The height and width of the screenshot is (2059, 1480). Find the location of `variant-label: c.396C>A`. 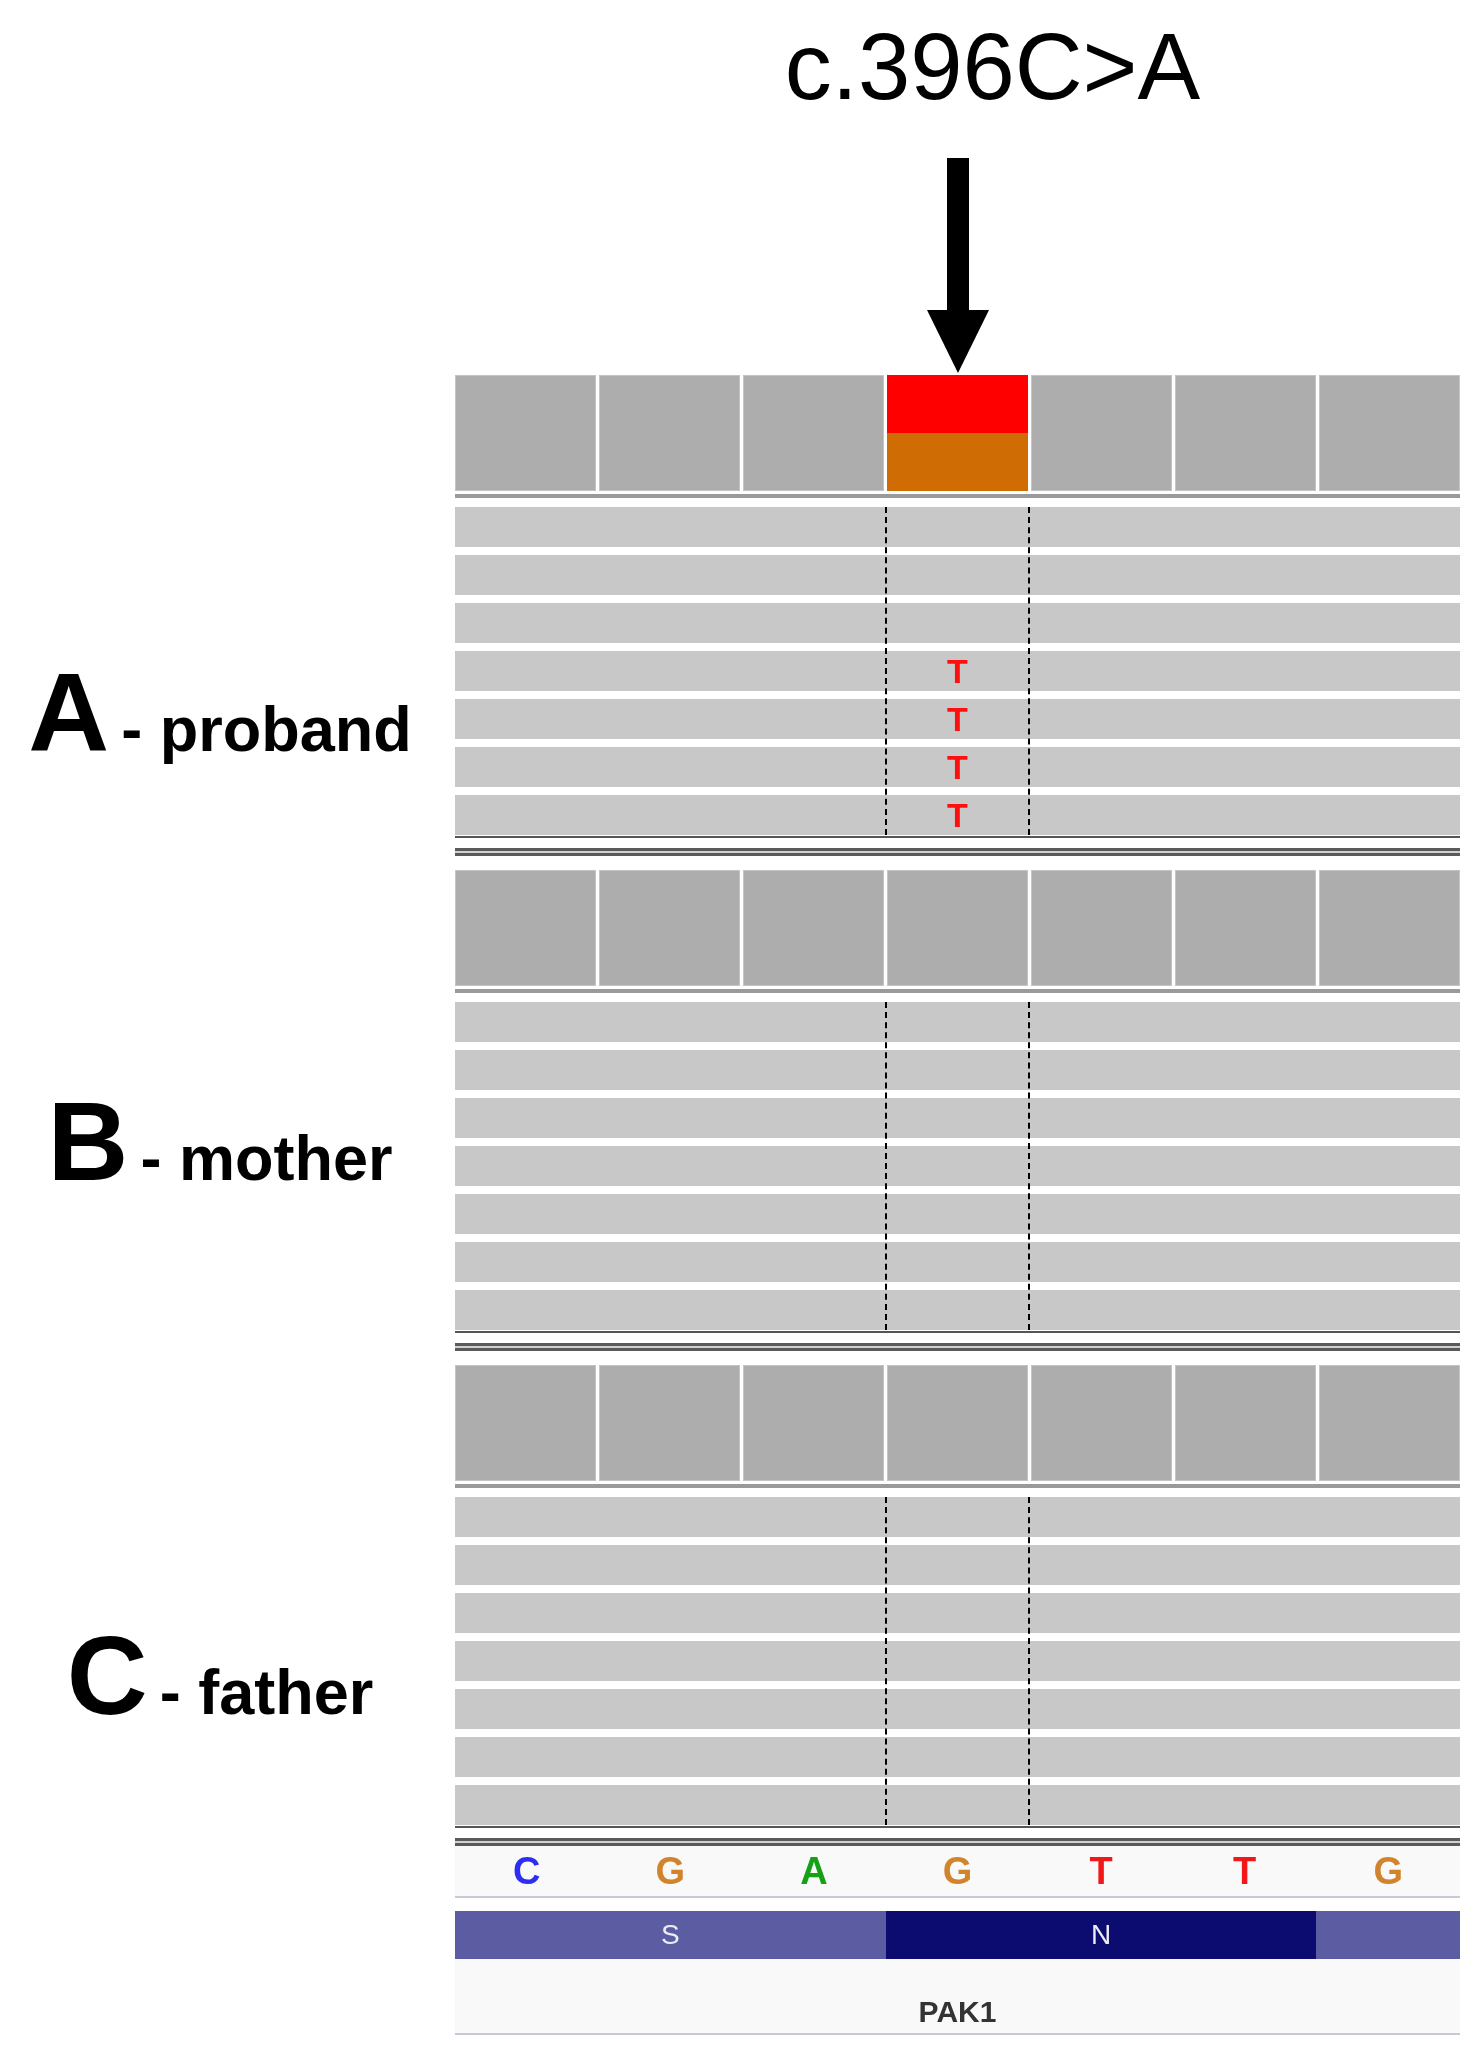

variant-label: c.396C>A is located at coordinates (992, 67).